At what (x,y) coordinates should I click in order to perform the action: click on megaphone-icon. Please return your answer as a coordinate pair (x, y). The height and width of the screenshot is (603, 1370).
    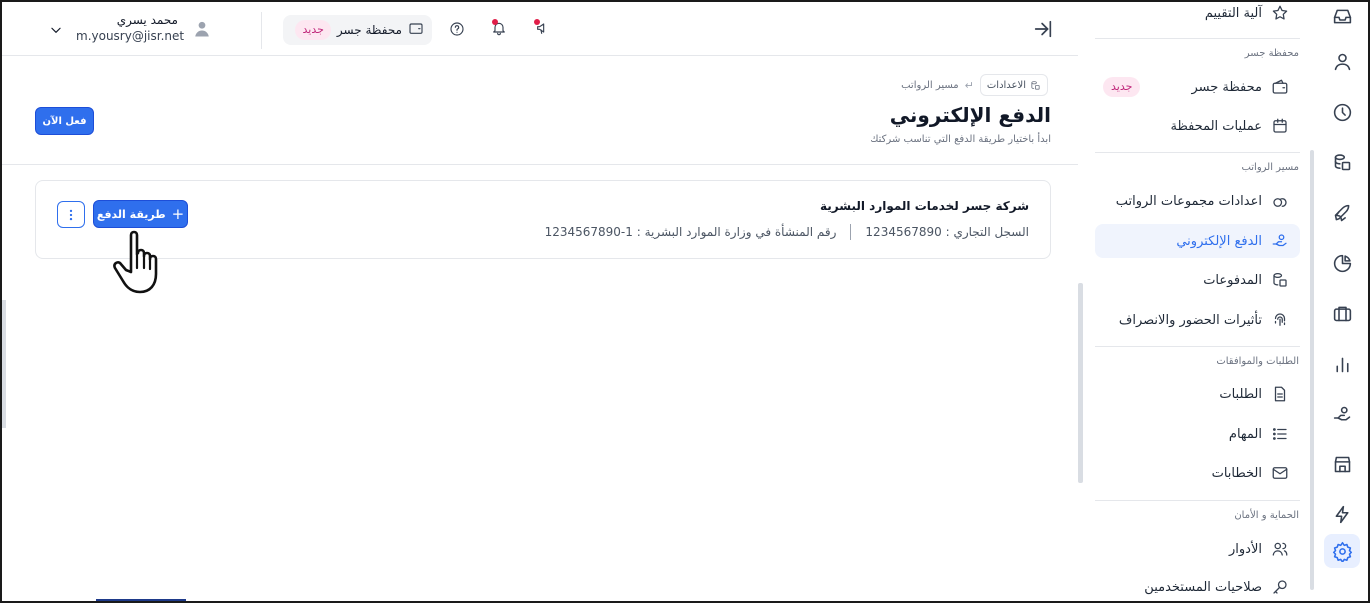
    Looking at the image, I should click on (543, 28).